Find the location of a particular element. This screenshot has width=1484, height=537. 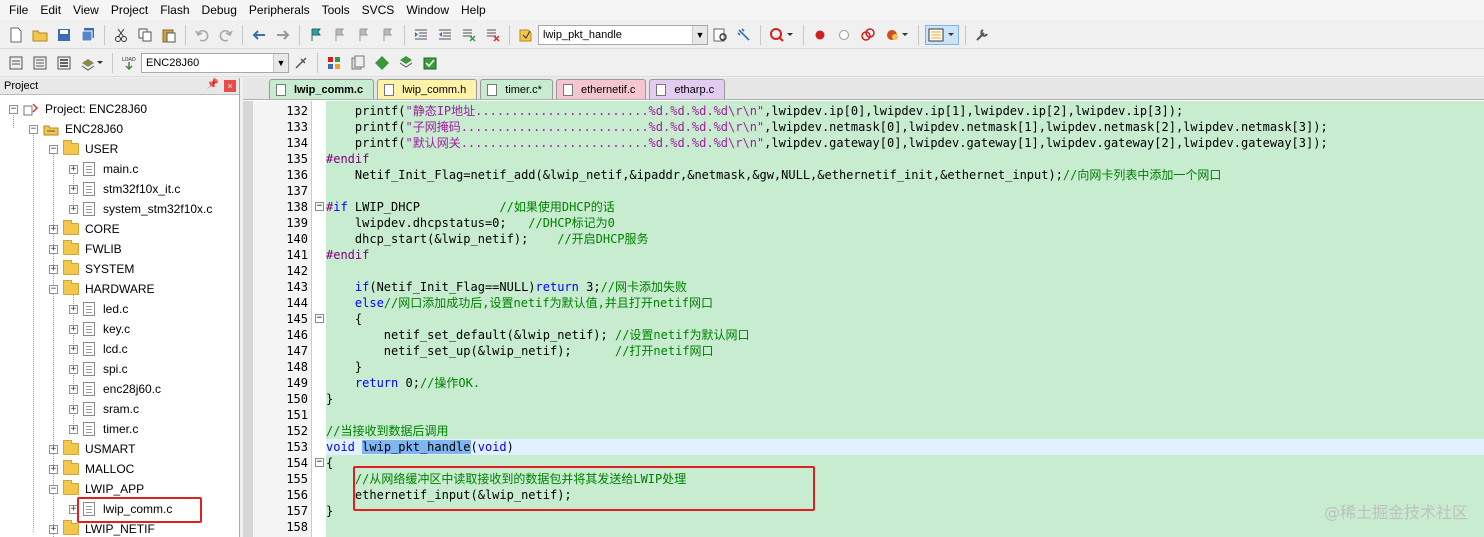

build-icon is located at coordinates (40, 63).